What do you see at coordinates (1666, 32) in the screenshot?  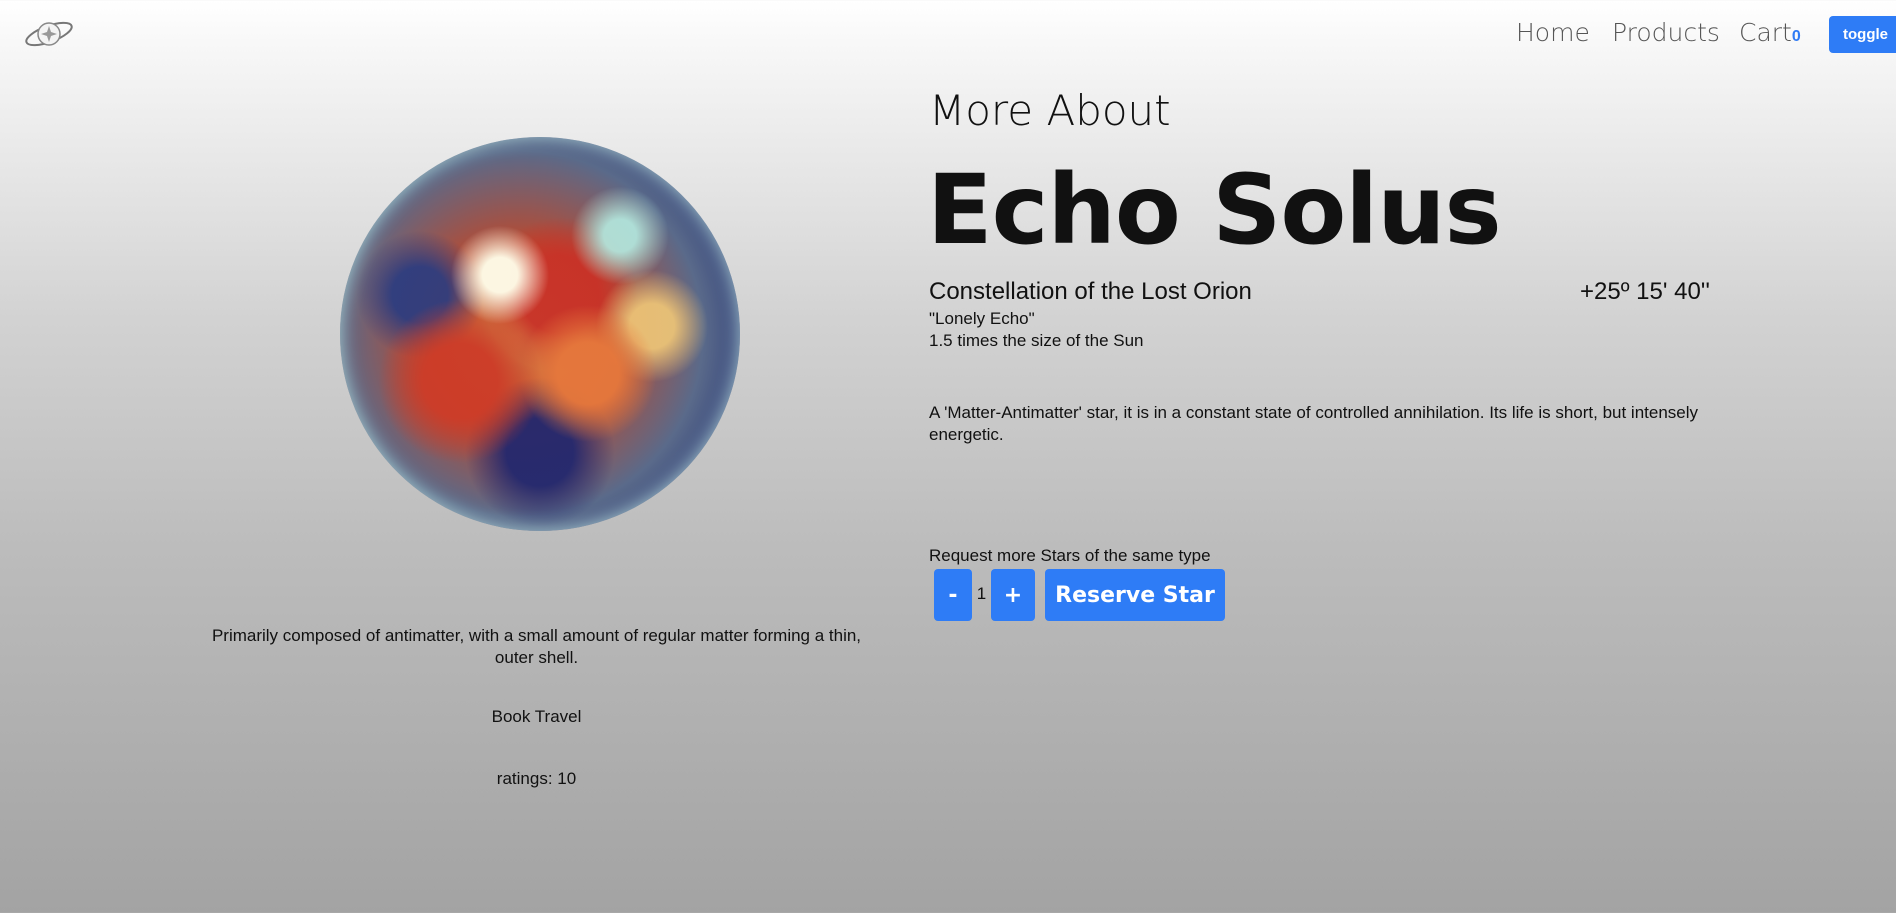 I see `nav-products-link: Products` at bounding box center [1666, 32].